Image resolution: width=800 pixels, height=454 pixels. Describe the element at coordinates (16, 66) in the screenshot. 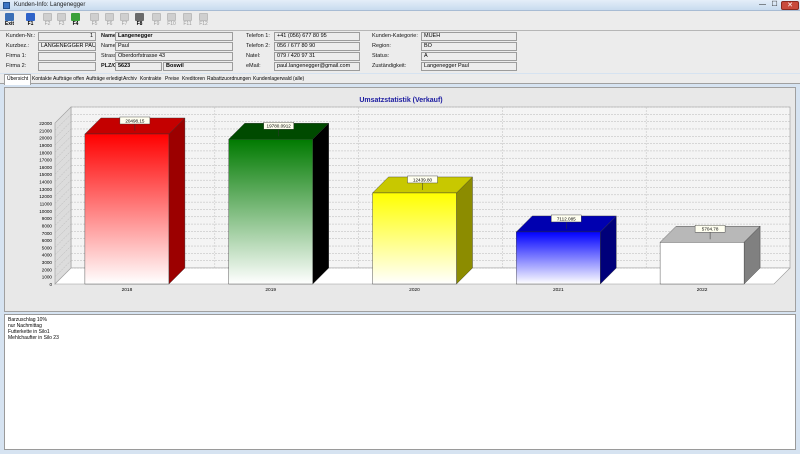

I see `firma2-label: Firma 2:` at that location.